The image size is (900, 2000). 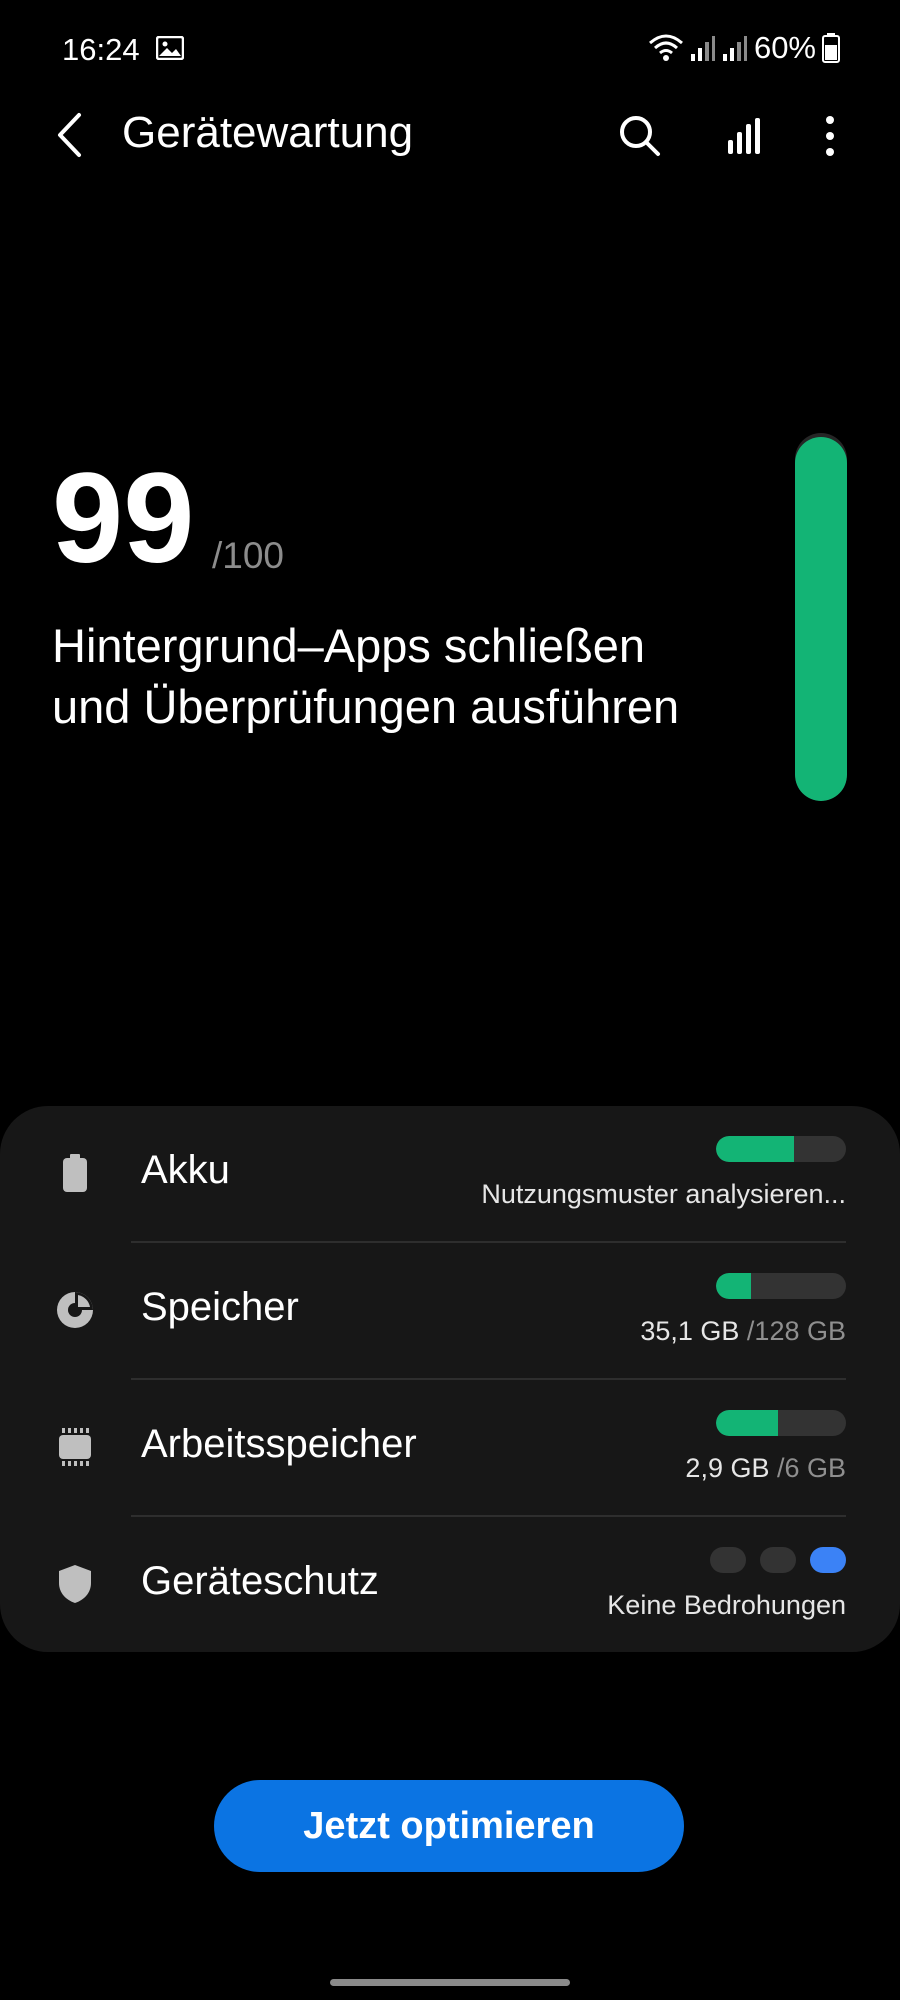 What do you see at coordinates (747, 1423) in the screenshot?
I see `memory-bar-fill` at bounding box center [747, 1423].